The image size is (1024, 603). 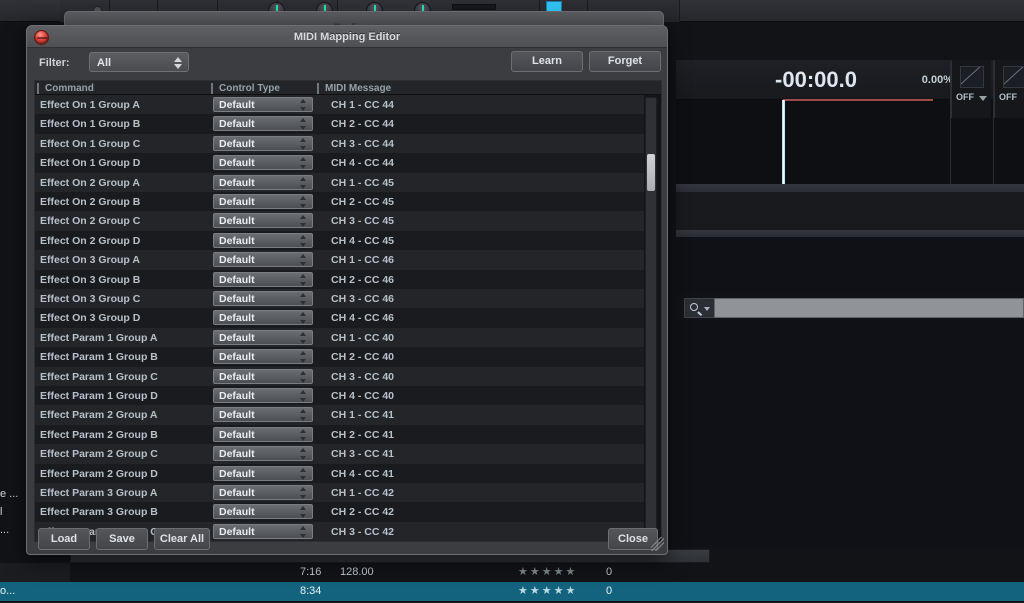 What do you see at coordinates (625, 61) in the screenshot?
I see `forget-button: Forget` at bounding box center [625, 61].